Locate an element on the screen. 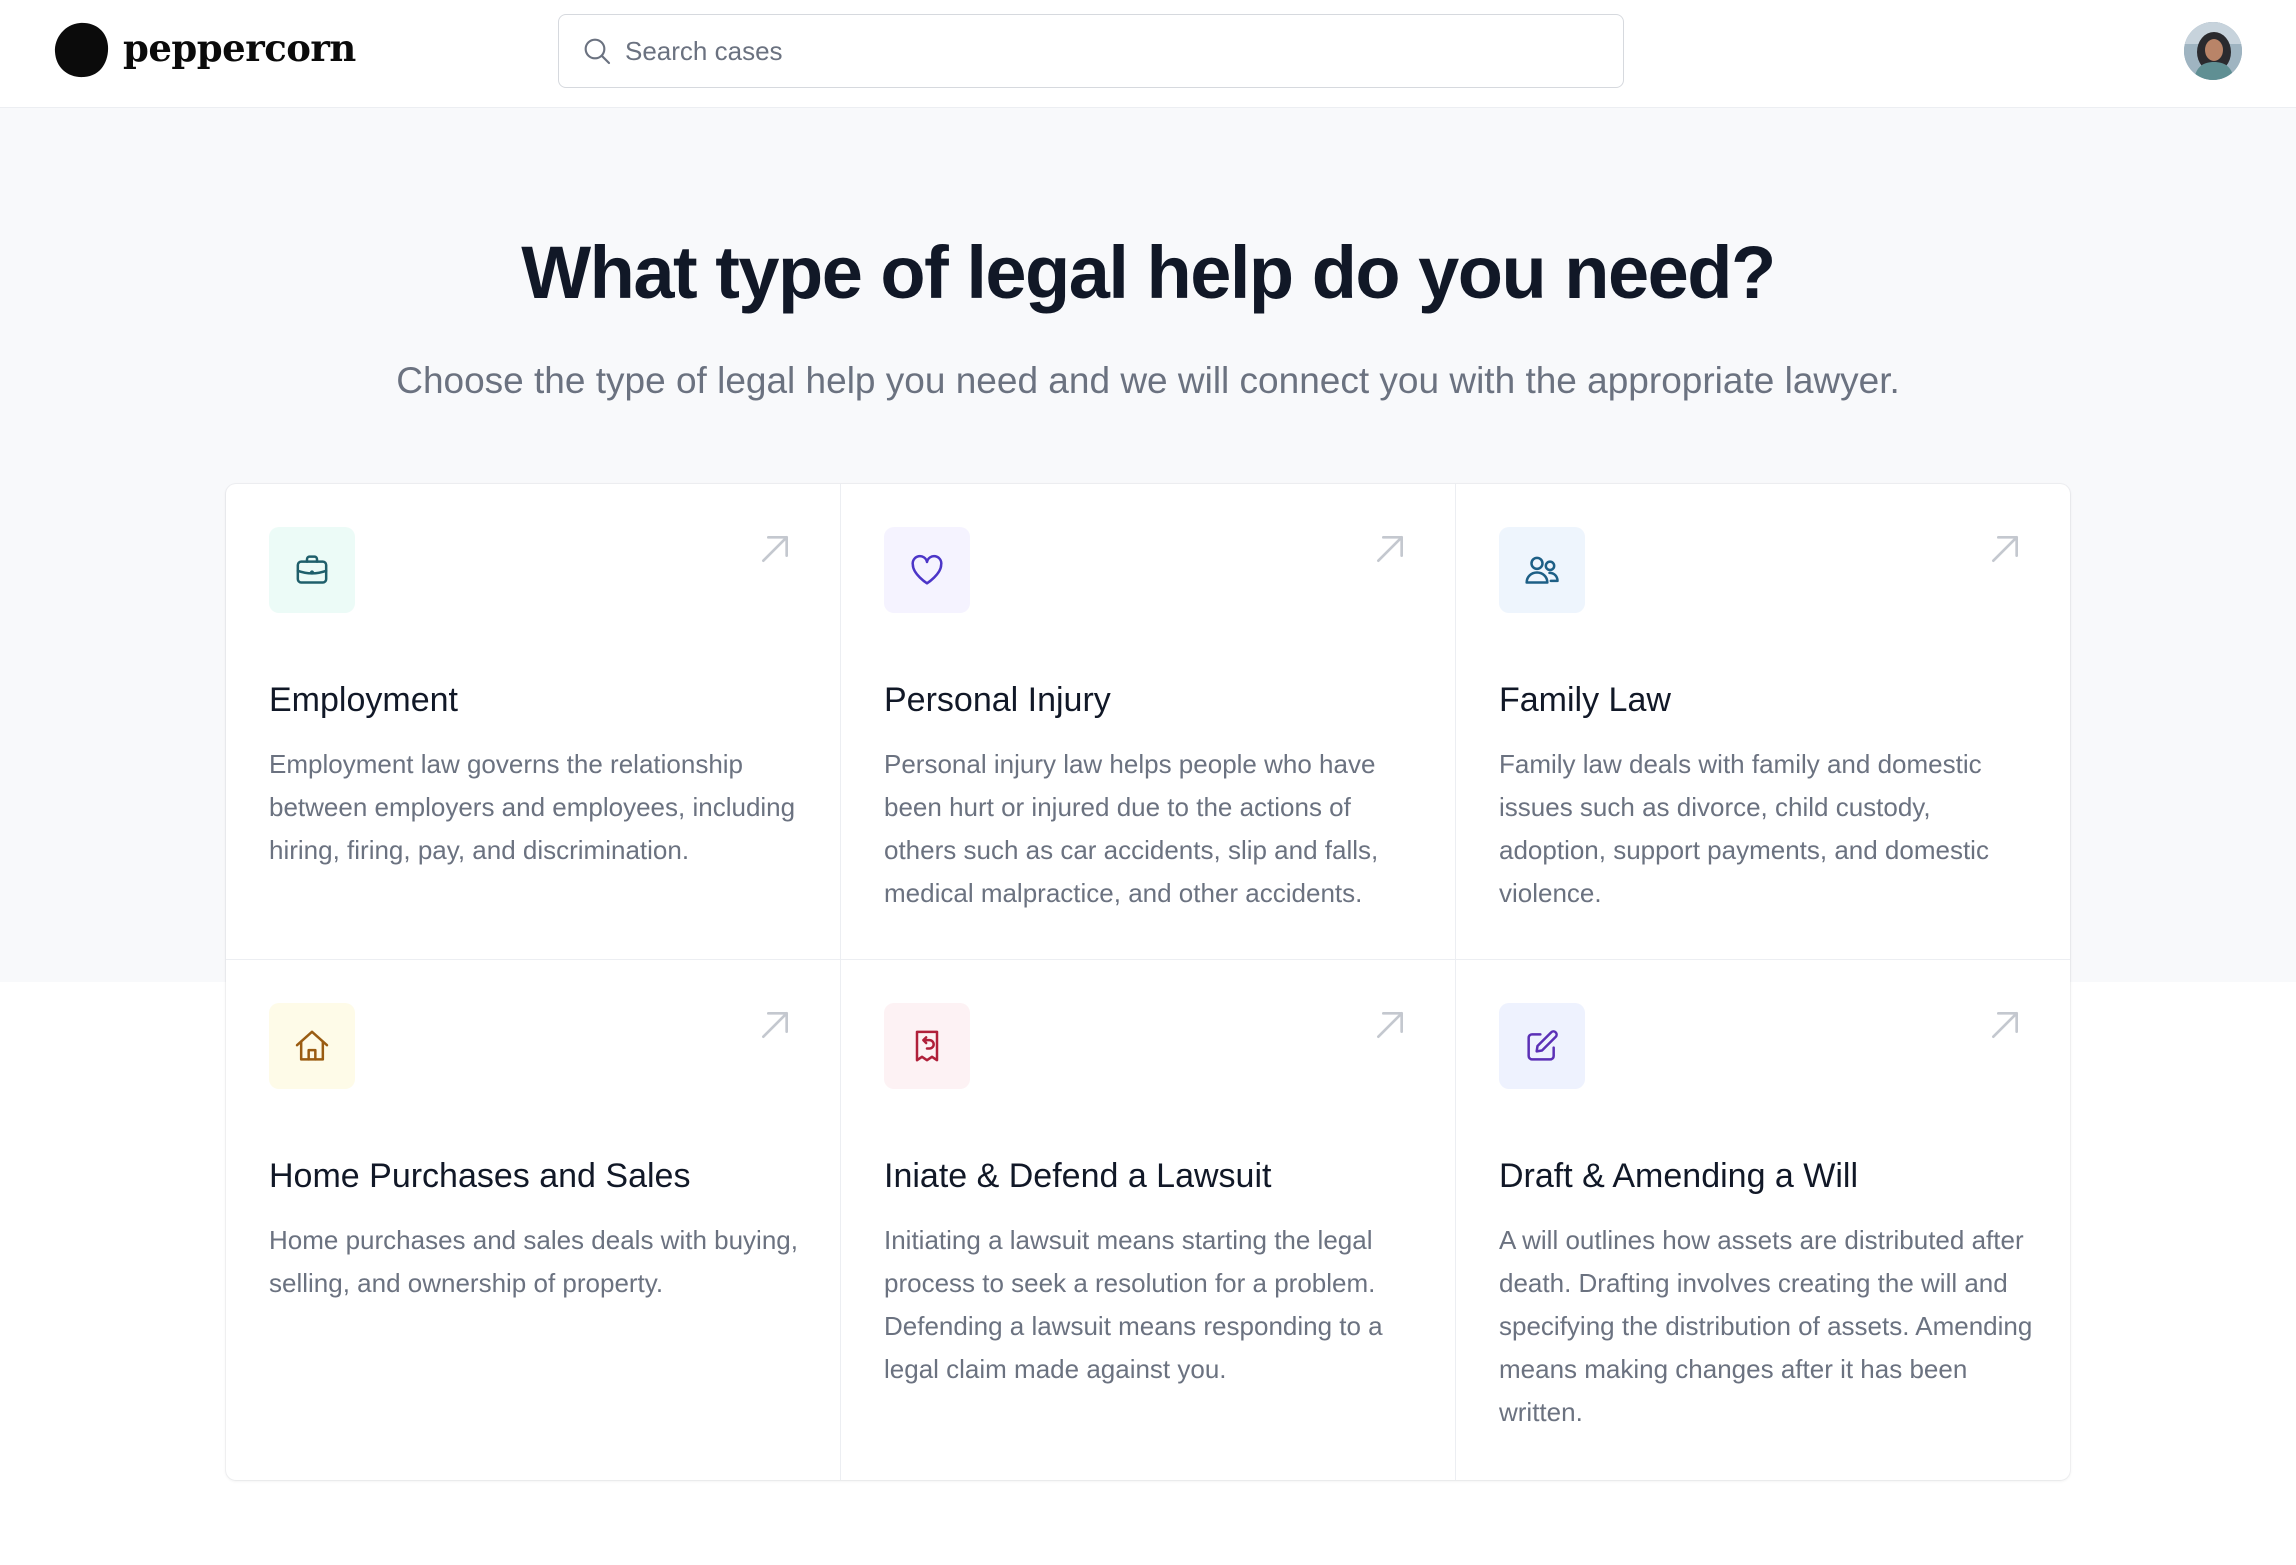 The height and width of the screenshot is (1565, 2296). peppercorn-logo-icon is located at coordinates (81, 50).